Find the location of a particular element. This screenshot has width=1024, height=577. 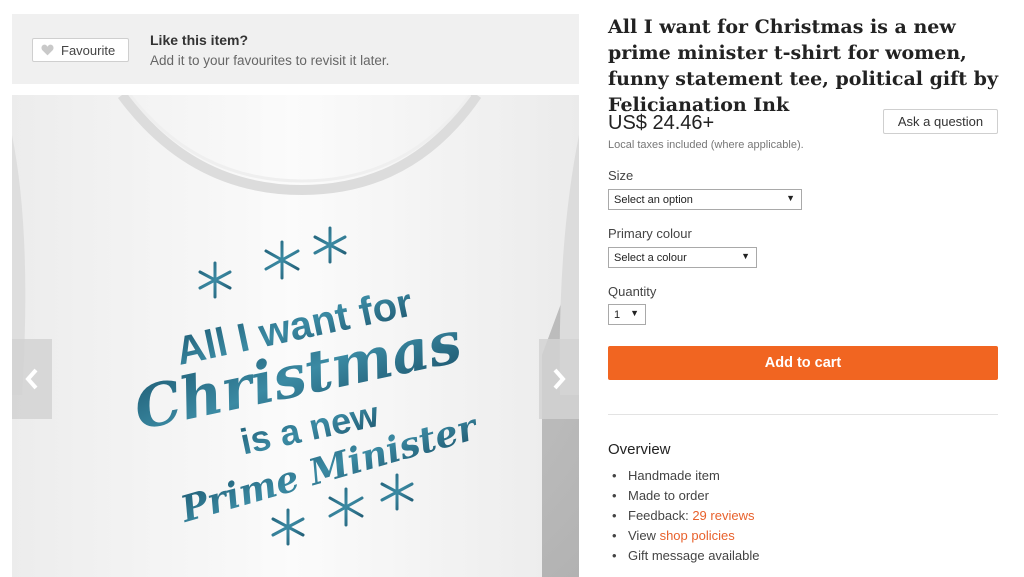

shop-policies-link: shop policies is located at coordinates (697, 535).